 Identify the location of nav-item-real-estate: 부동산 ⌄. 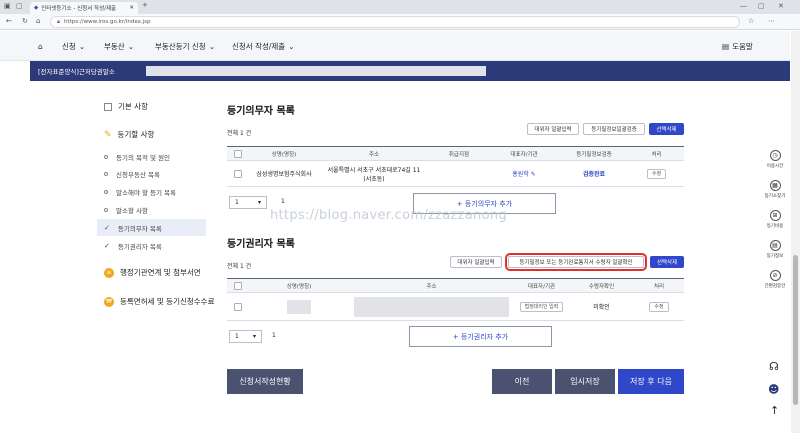
(119, 46).